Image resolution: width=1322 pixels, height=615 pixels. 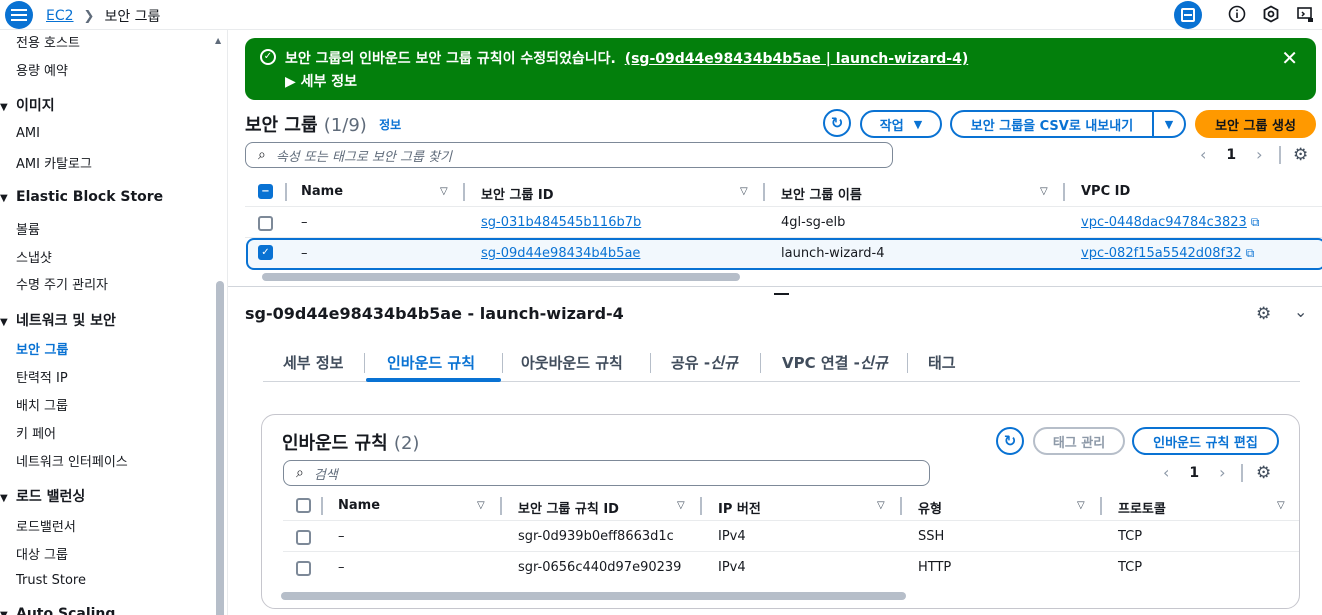 What do you see at coordinates (390, 125) in the screenshot?
I see `info-link: 정보` at bounding box center [390, 125].